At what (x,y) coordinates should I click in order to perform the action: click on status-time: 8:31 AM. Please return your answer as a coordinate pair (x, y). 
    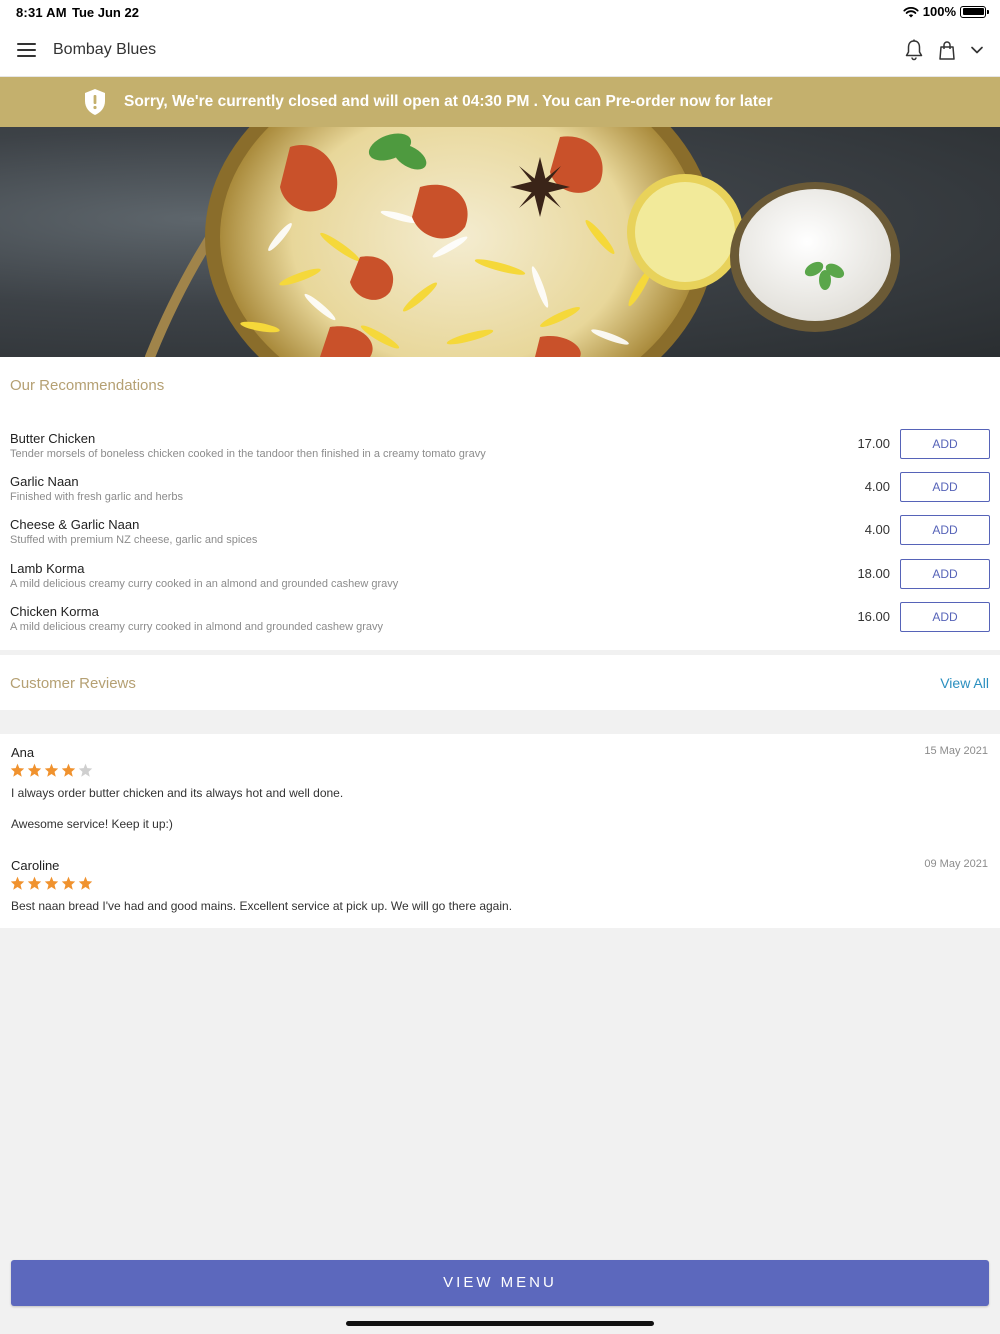
    Looking at the image, I should click on (41, 12).